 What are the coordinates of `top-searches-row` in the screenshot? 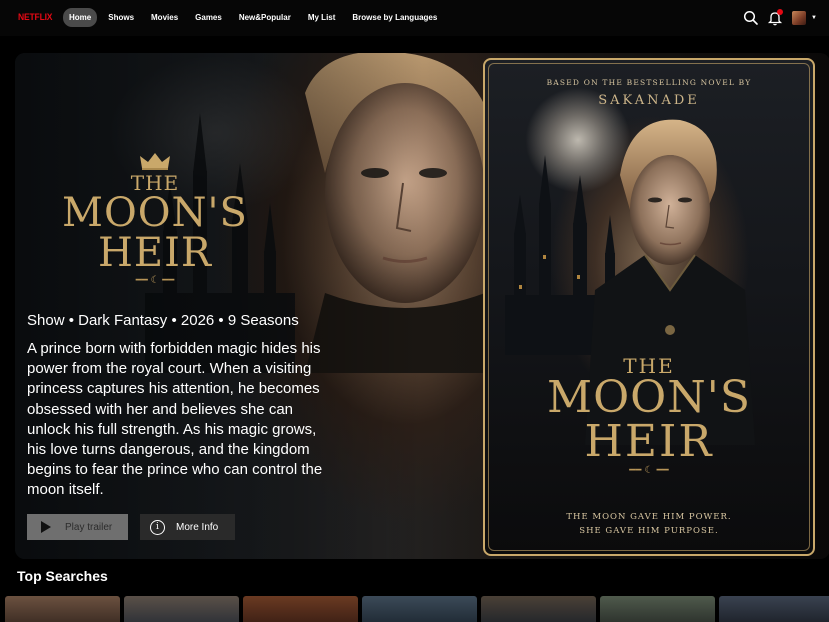 It's located at (417, 609).